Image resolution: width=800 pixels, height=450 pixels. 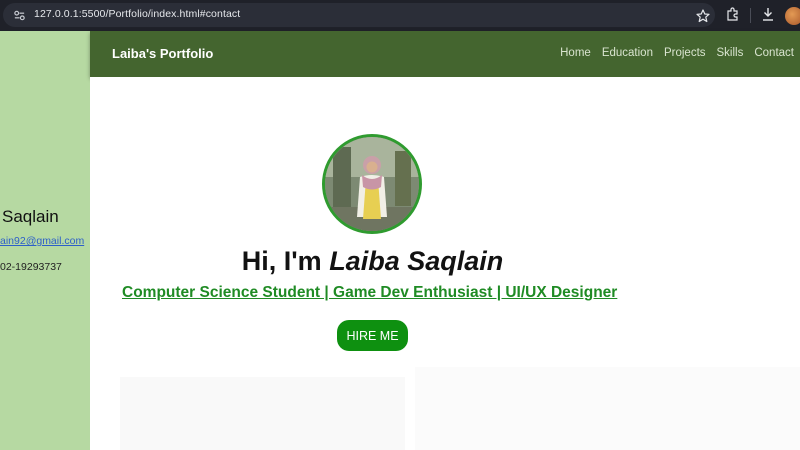 What do you see at coordinates (730, 53) in the screenshot?
I see `nav-skills: Skills` at bounding box center [730, 53].